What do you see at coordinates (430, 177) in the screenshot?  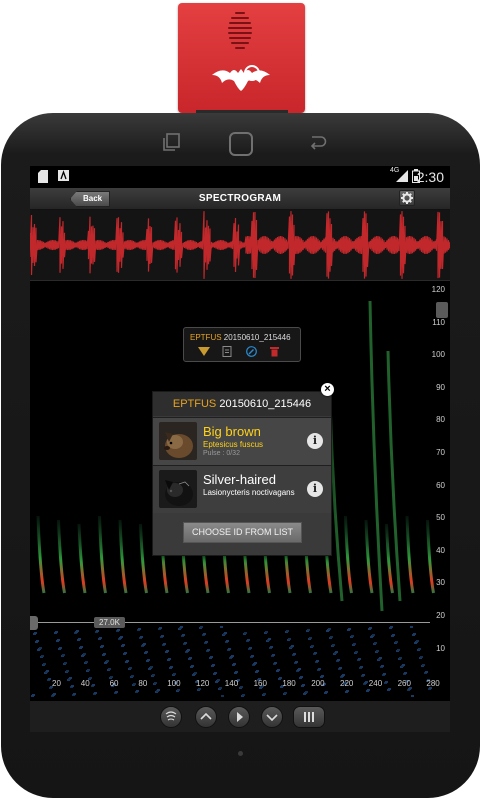 I see `clock: 2:30` at bounding box center [430, 177].